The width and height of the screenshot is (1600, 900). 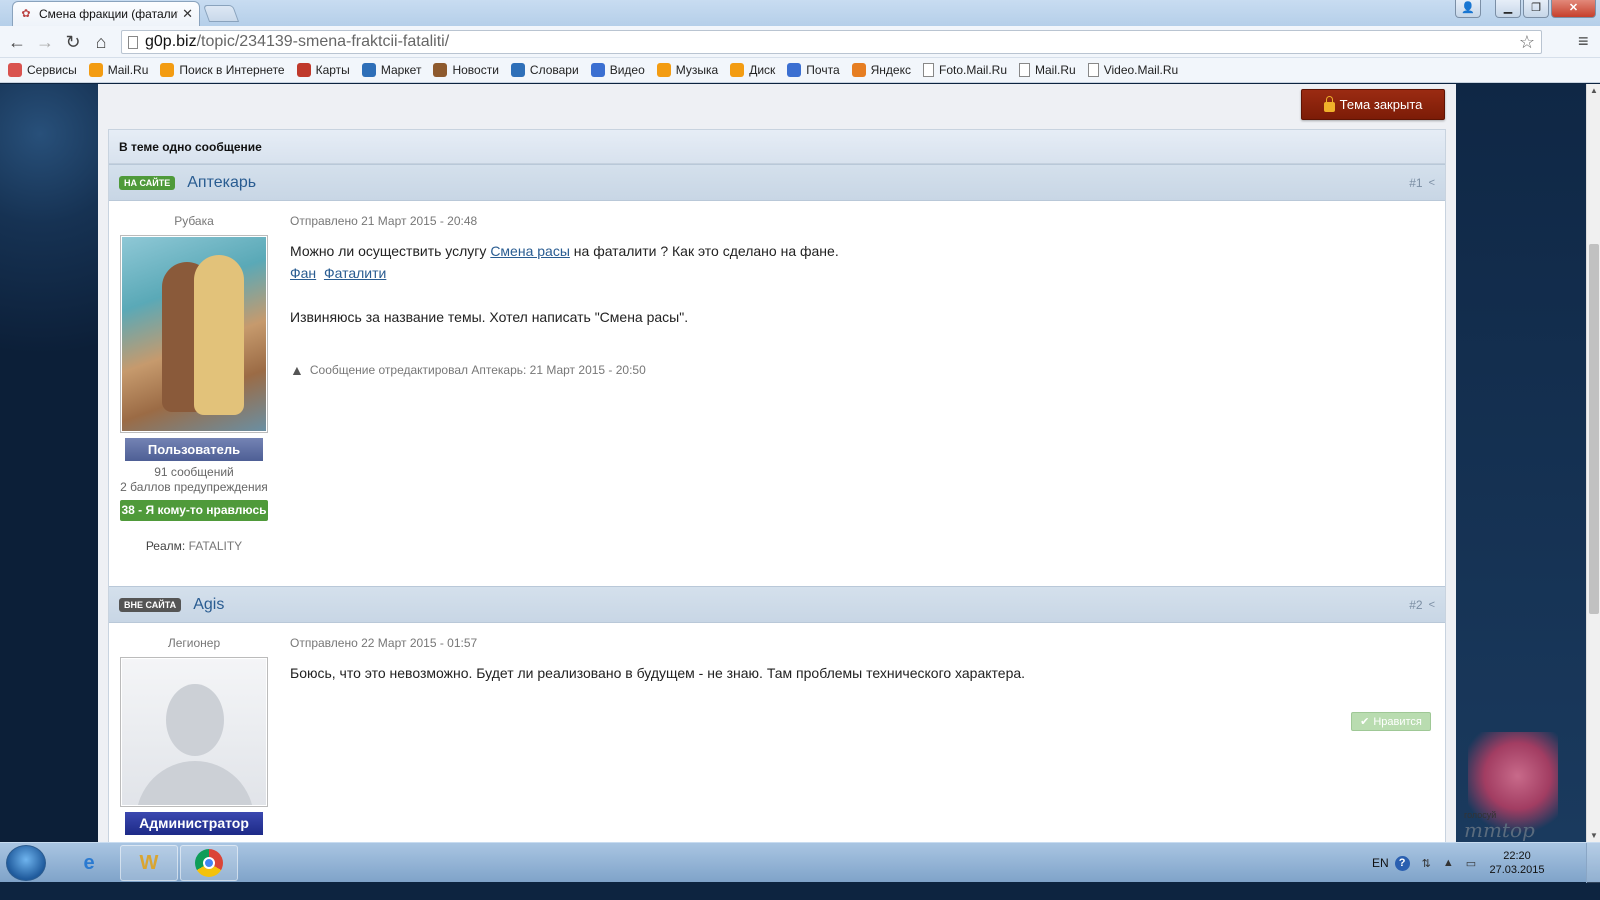 I want to click on bookmark-item: Video.Mail.Ru, so click(x=1132, y=70).